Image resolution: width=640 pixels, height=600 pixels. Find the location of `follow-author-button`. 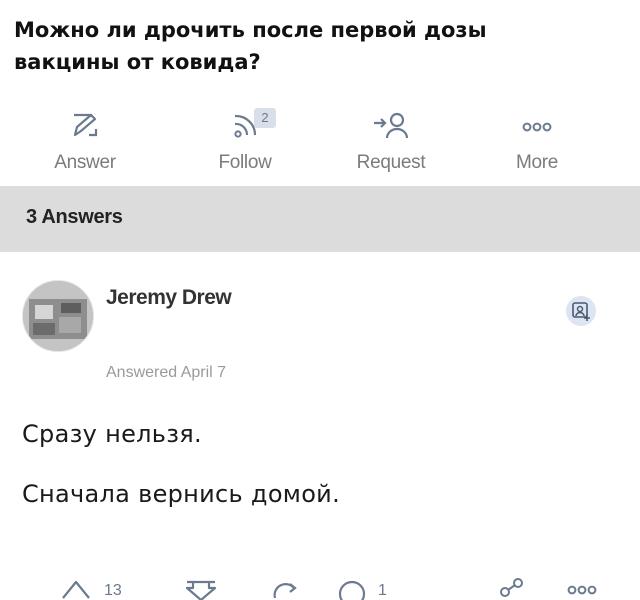

follow-author-button is located at coordinates (581, 311).